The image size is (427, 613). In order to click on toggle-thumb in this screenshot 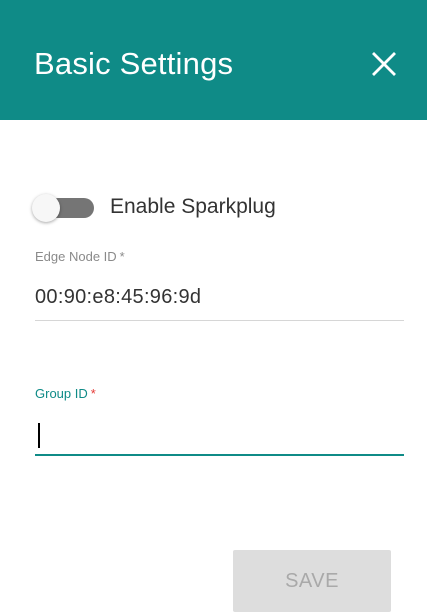, I will do `click(46, 208)`.